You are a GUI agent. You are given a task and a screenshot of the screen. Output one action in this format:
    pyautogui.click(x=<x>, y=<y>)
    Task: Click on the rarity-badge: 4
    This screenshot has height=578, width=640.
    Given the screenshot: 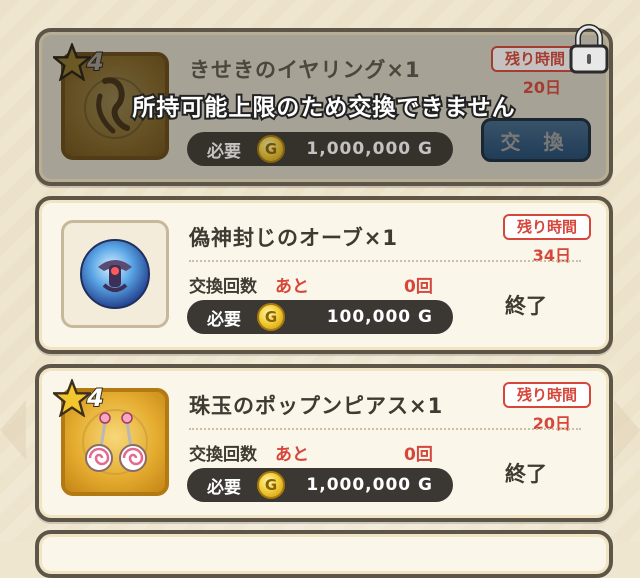 What is the action you would take?
    pyautogui.click(x=89, y=398)
    